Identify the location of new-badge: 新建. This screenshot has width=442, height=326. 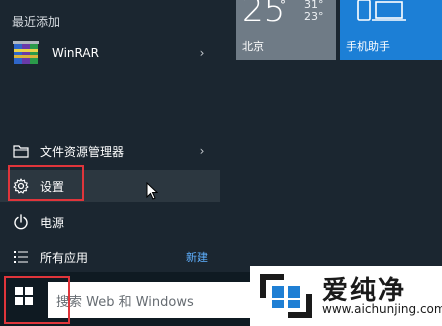
(197, 257).